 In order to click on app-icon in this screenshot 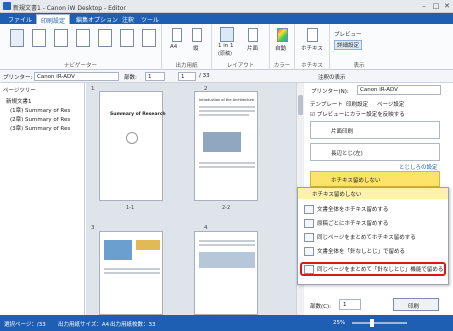, I will do `click(7, 6)`.